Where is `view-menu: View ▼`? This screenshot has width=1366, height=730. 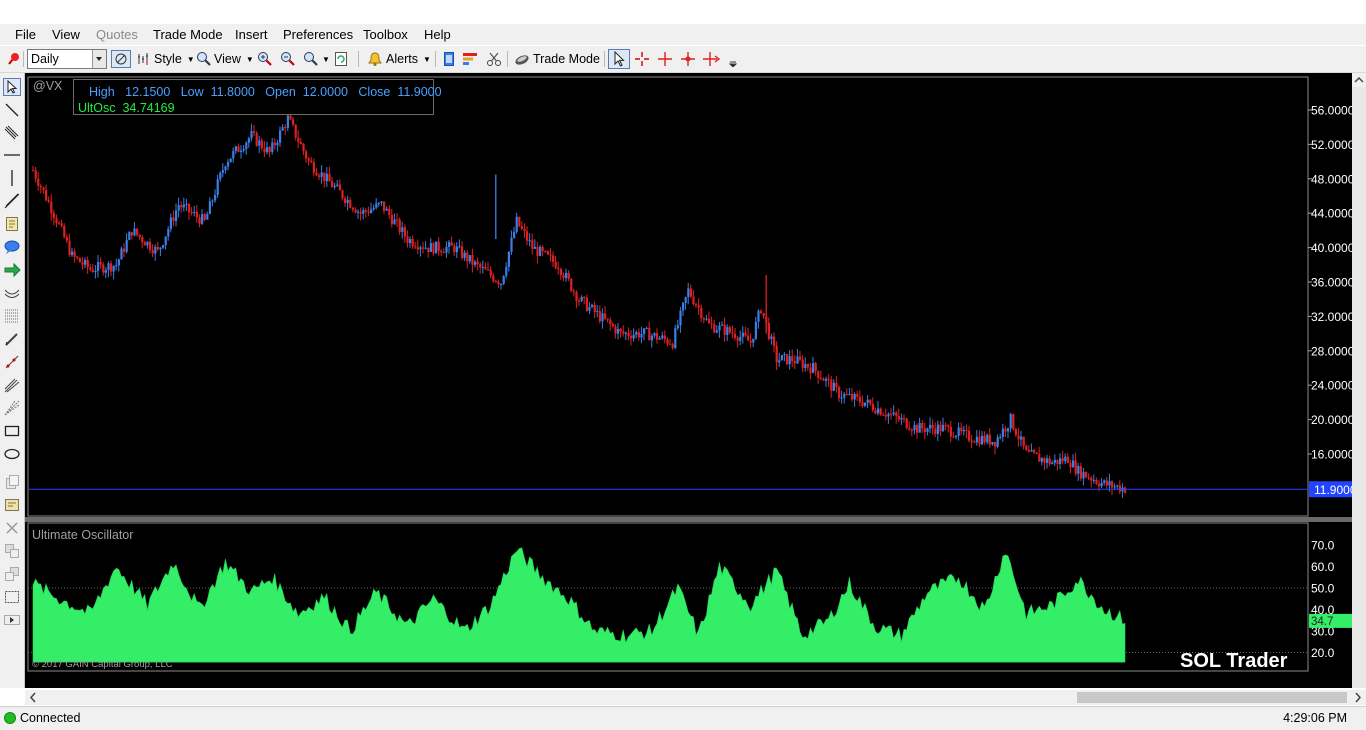 view-menu: View ▼ is located at coordinates (225, 59).